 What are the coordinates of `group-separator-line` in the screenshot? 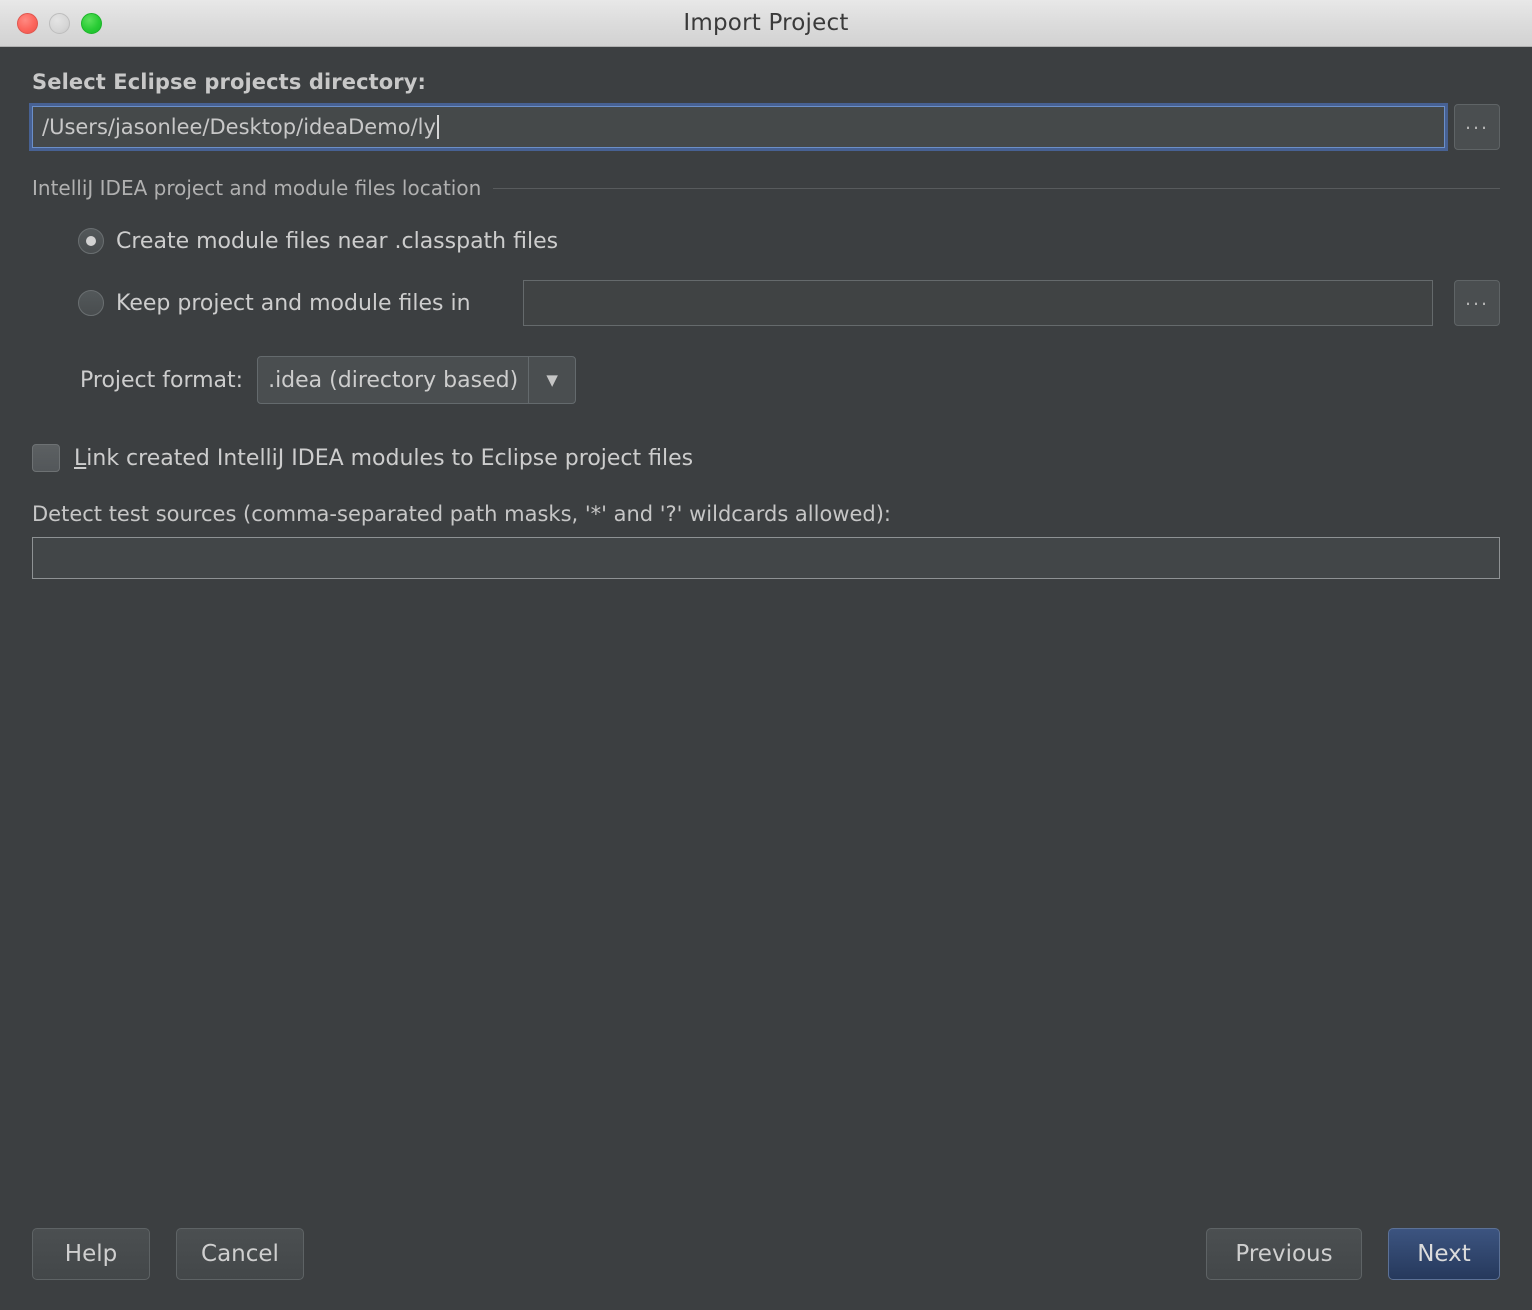 It's located at (996, 188).